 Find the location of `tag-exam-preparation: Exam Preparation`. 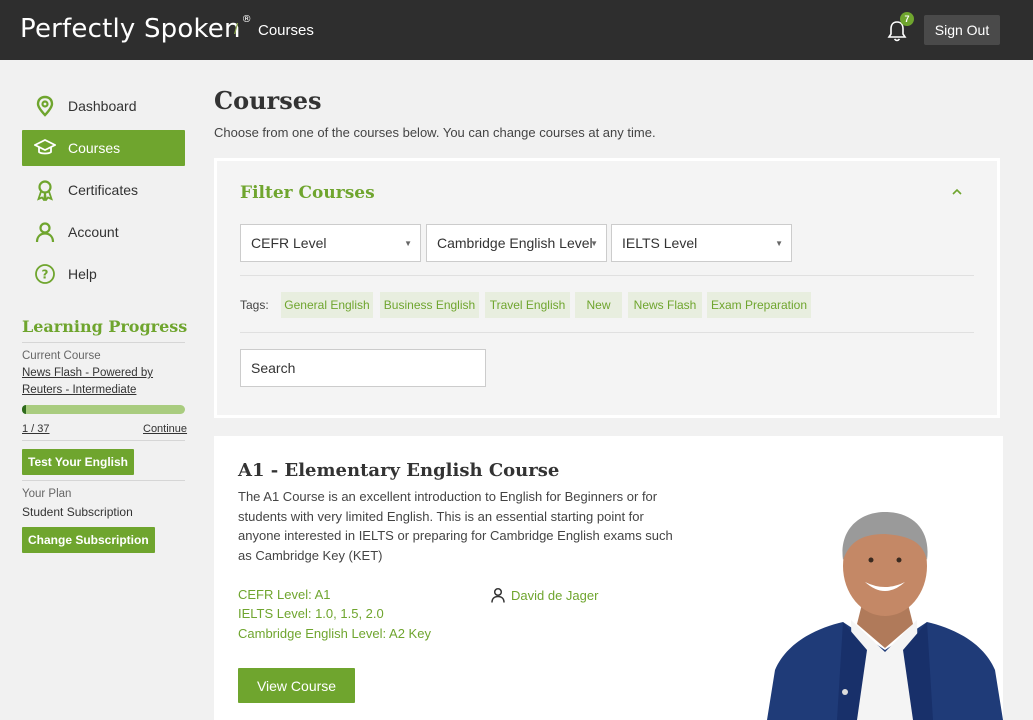

tag-exam-preparation: Exam Preparation is located at coordinates (759, 305).